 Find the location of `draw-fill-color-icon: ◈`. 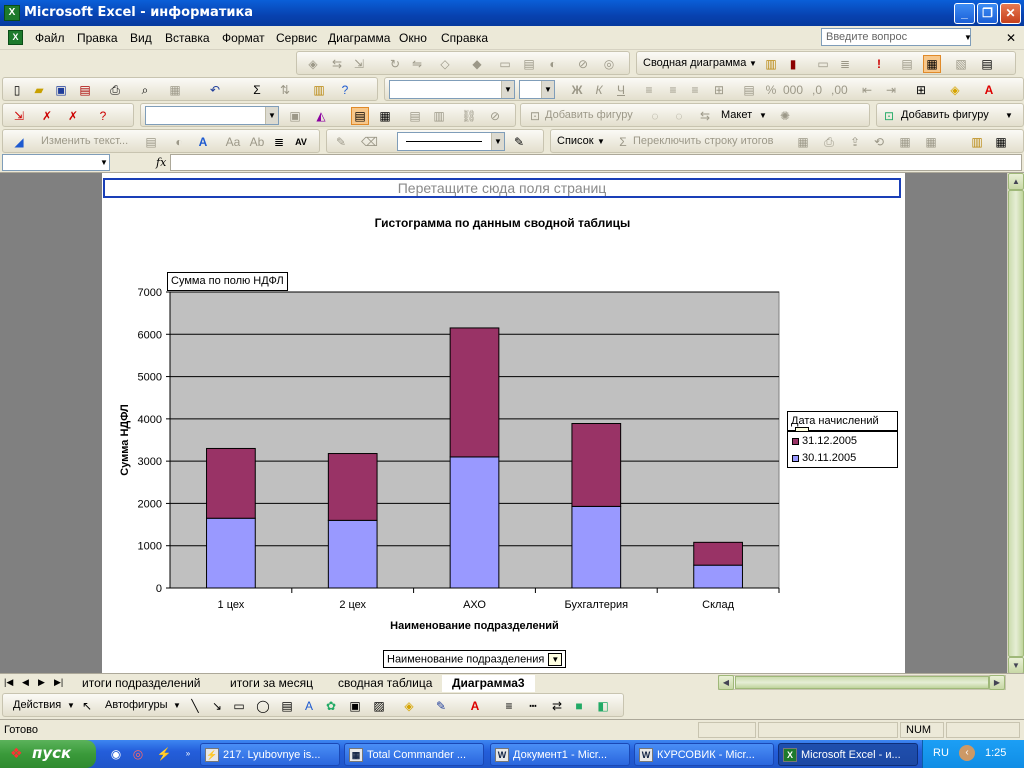

draw-fill-color-icon: ◈ is located at coordinates (409, 706).